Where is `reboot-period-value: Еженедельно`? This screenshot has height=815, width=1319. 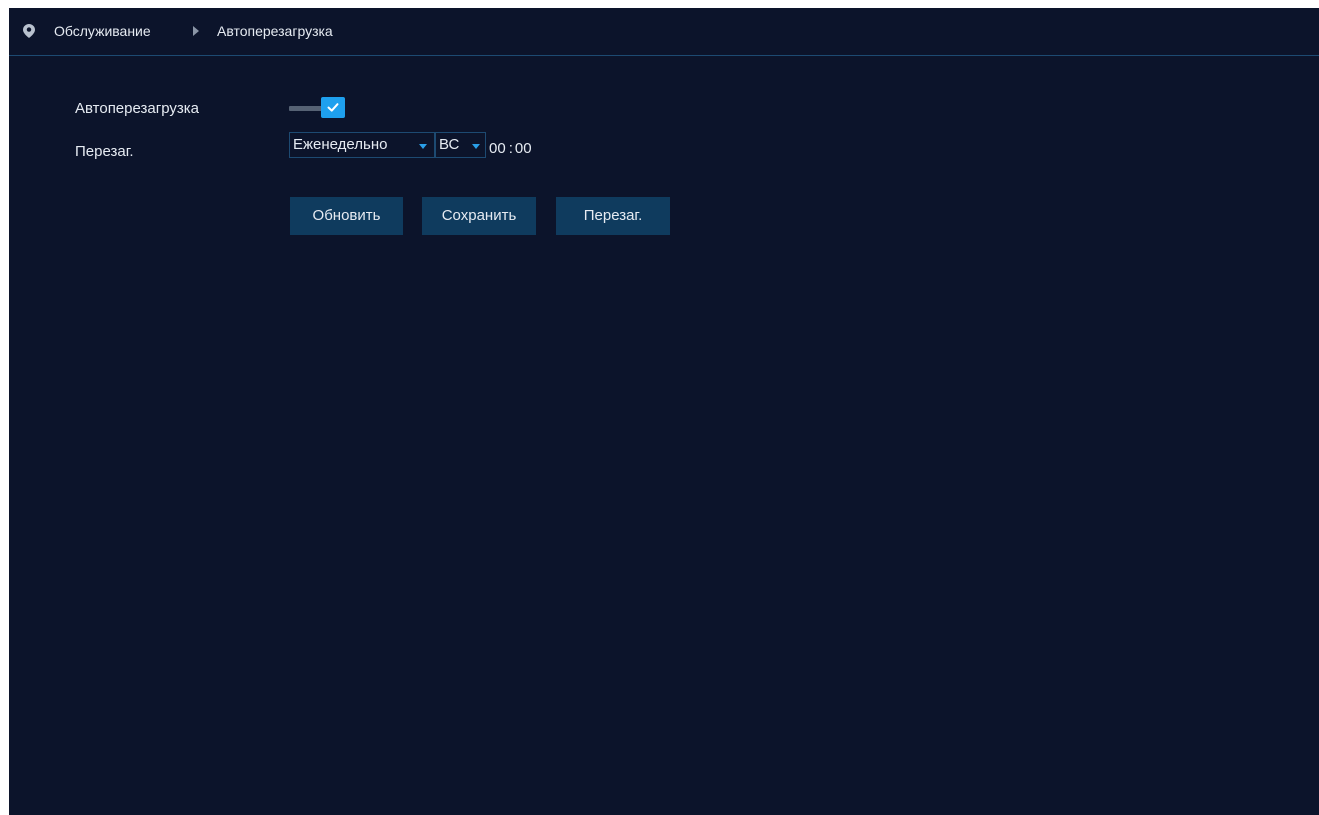 reboot-period-value: Еженедельно is located at coordinates (340, 144).